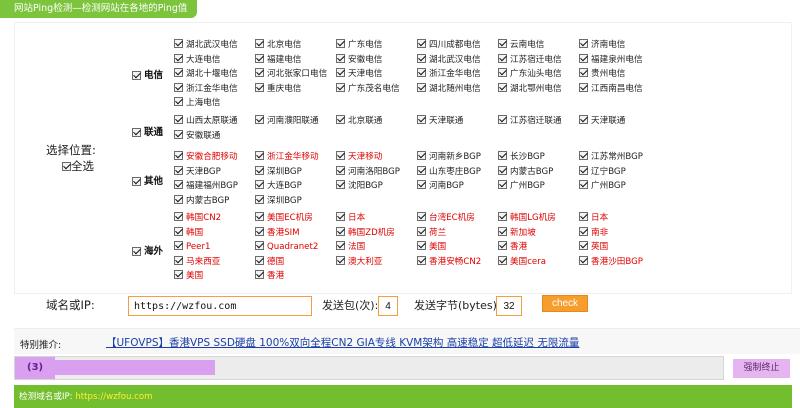  Describe the element at coordinates (197, 136) in the screenshot. I see `region-checkbox: 安徽联通` at that location.